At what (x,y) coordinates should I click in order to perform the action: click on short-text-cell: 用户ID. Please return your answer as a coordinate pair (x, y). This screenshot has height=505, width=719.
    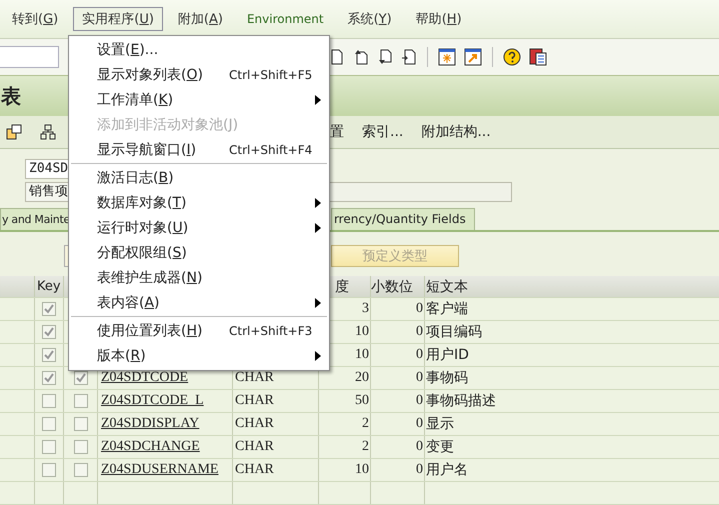
    Looking at the image, I should click on (447, 355).